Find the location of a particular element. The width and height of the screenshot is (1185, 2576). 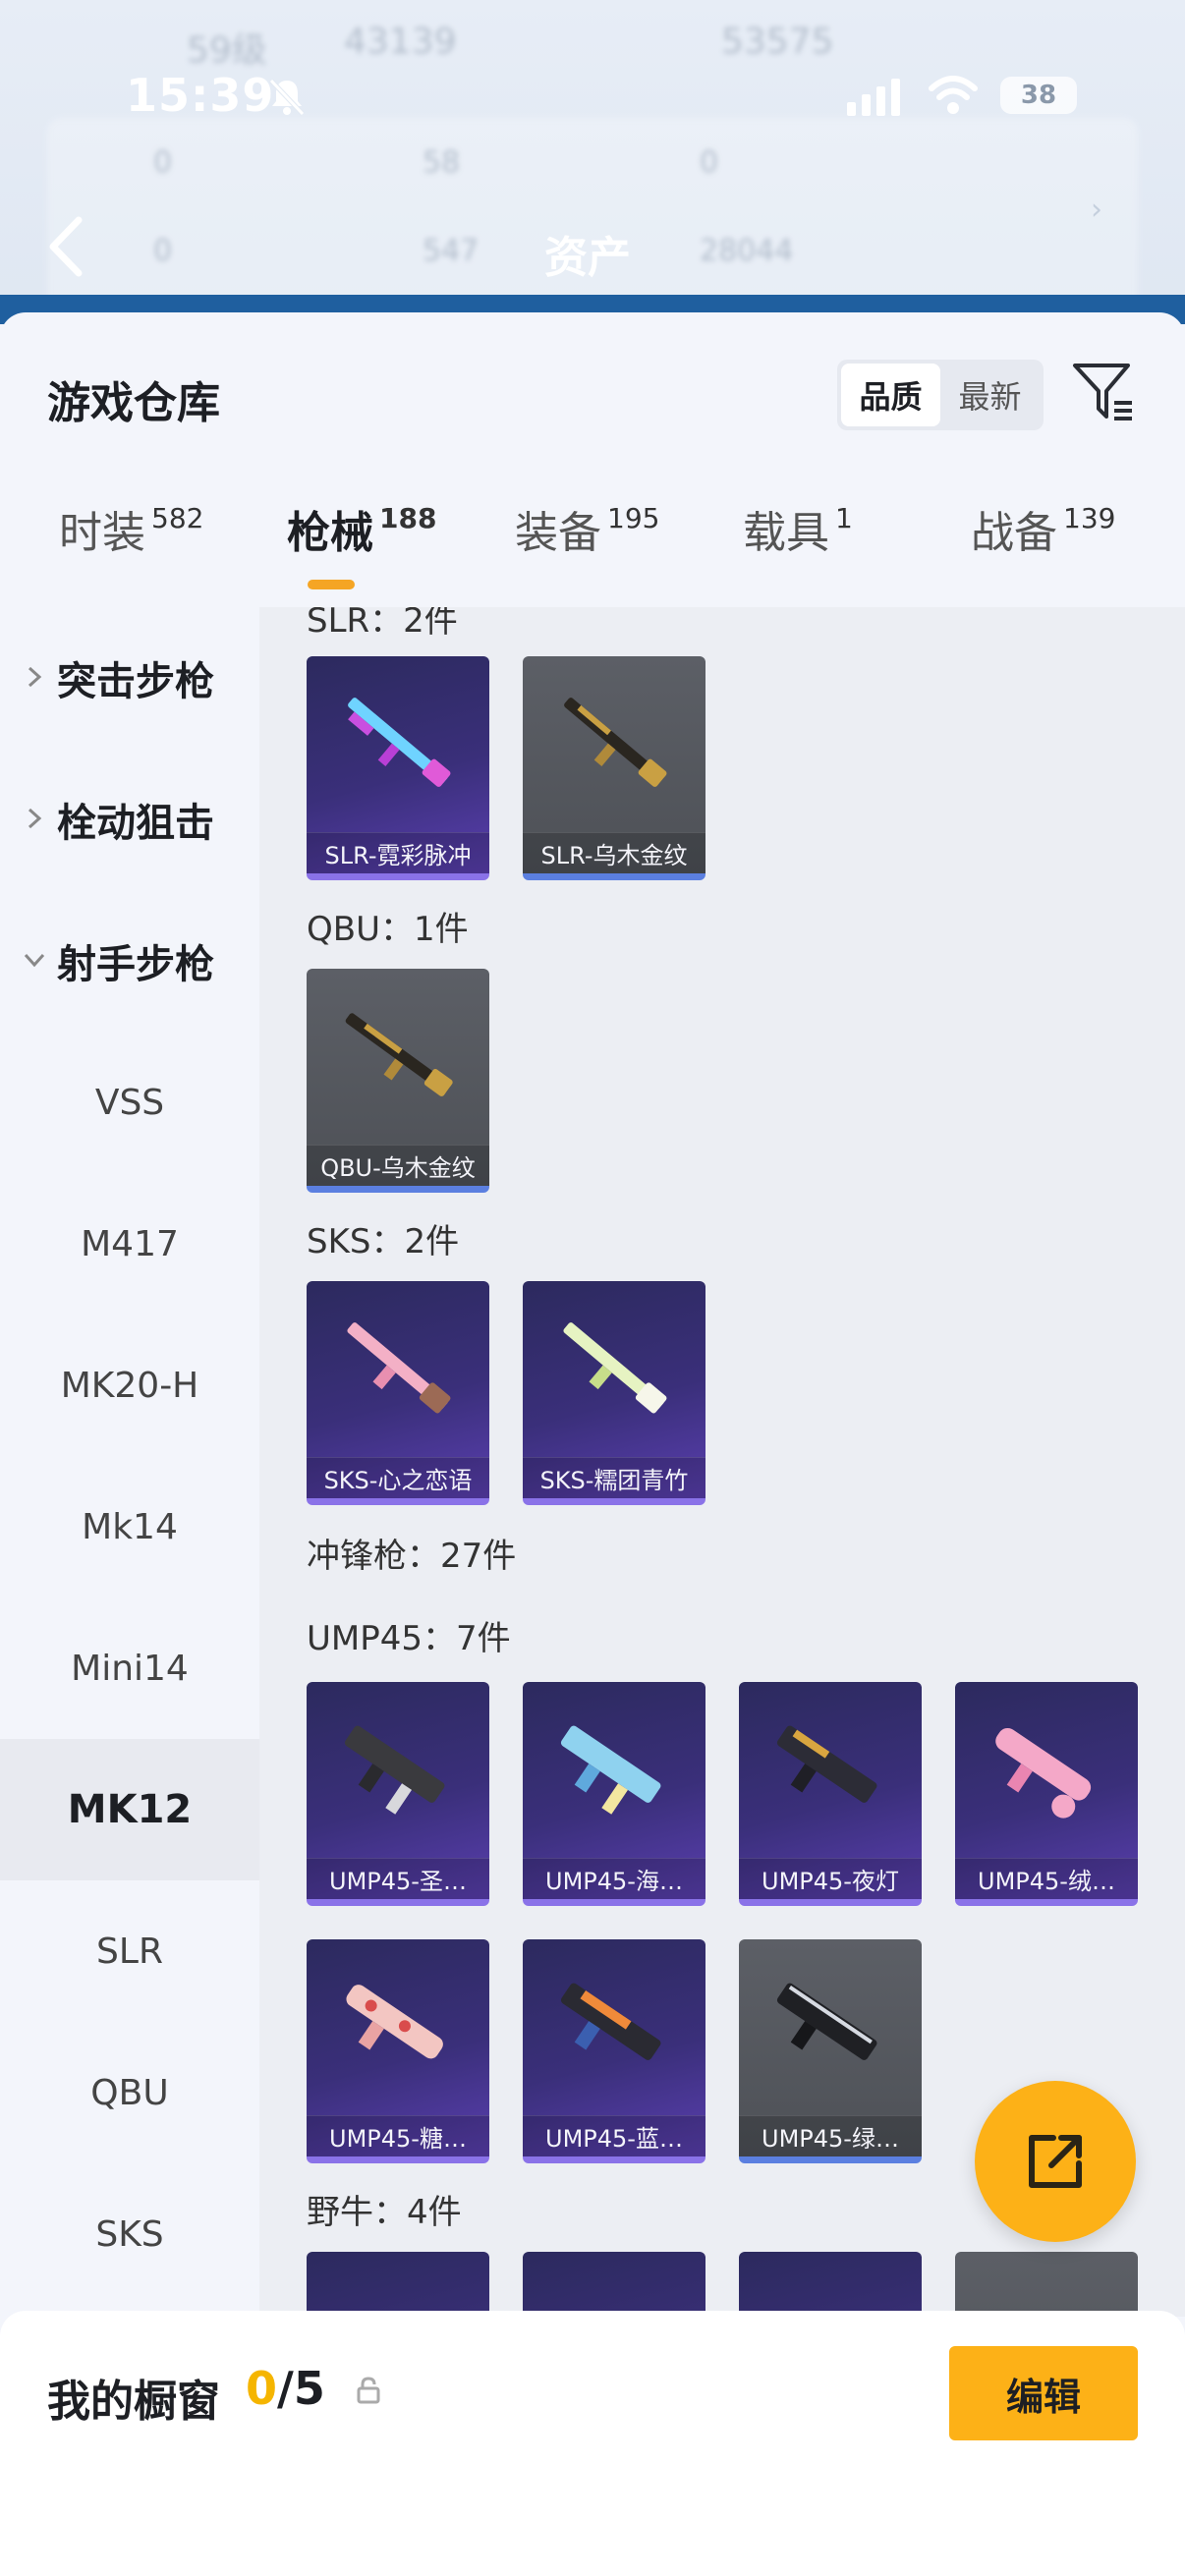

tab-label: 时装 is located at coordinates (102, 533).